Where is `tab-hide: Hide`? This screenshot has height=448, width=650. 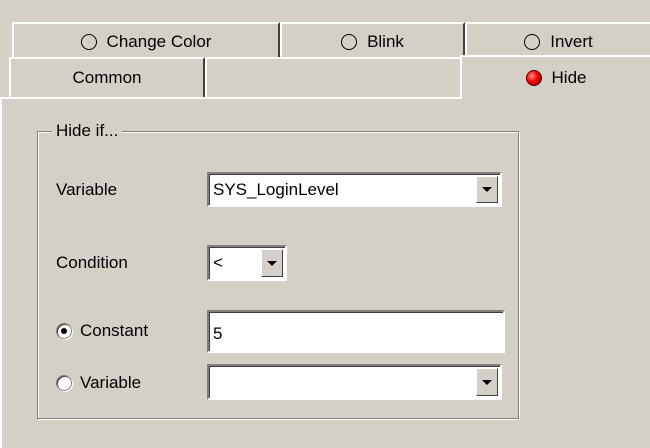
tab-hide: Hide is located at coordinates (555, 77).